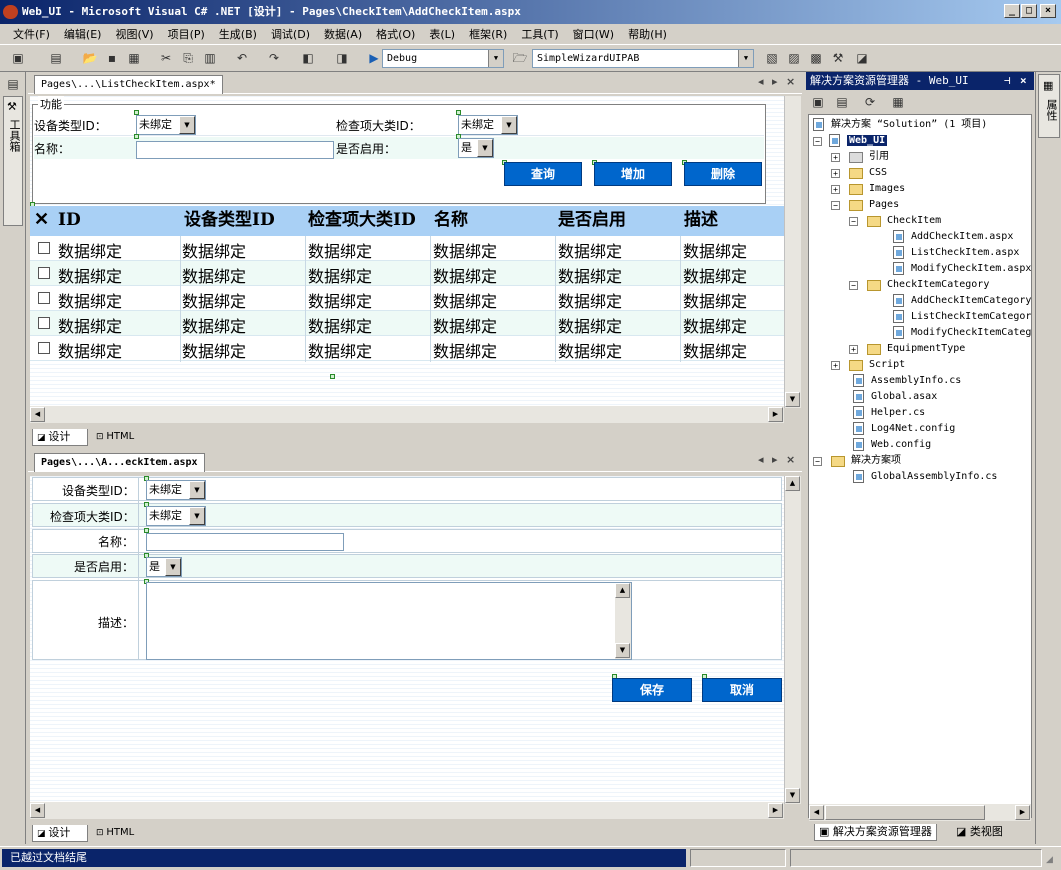 Image resolution: width=1061 pixels, height=870 pixels. I want to click on solution-config-select: Debug ▼, so click(443, 58).